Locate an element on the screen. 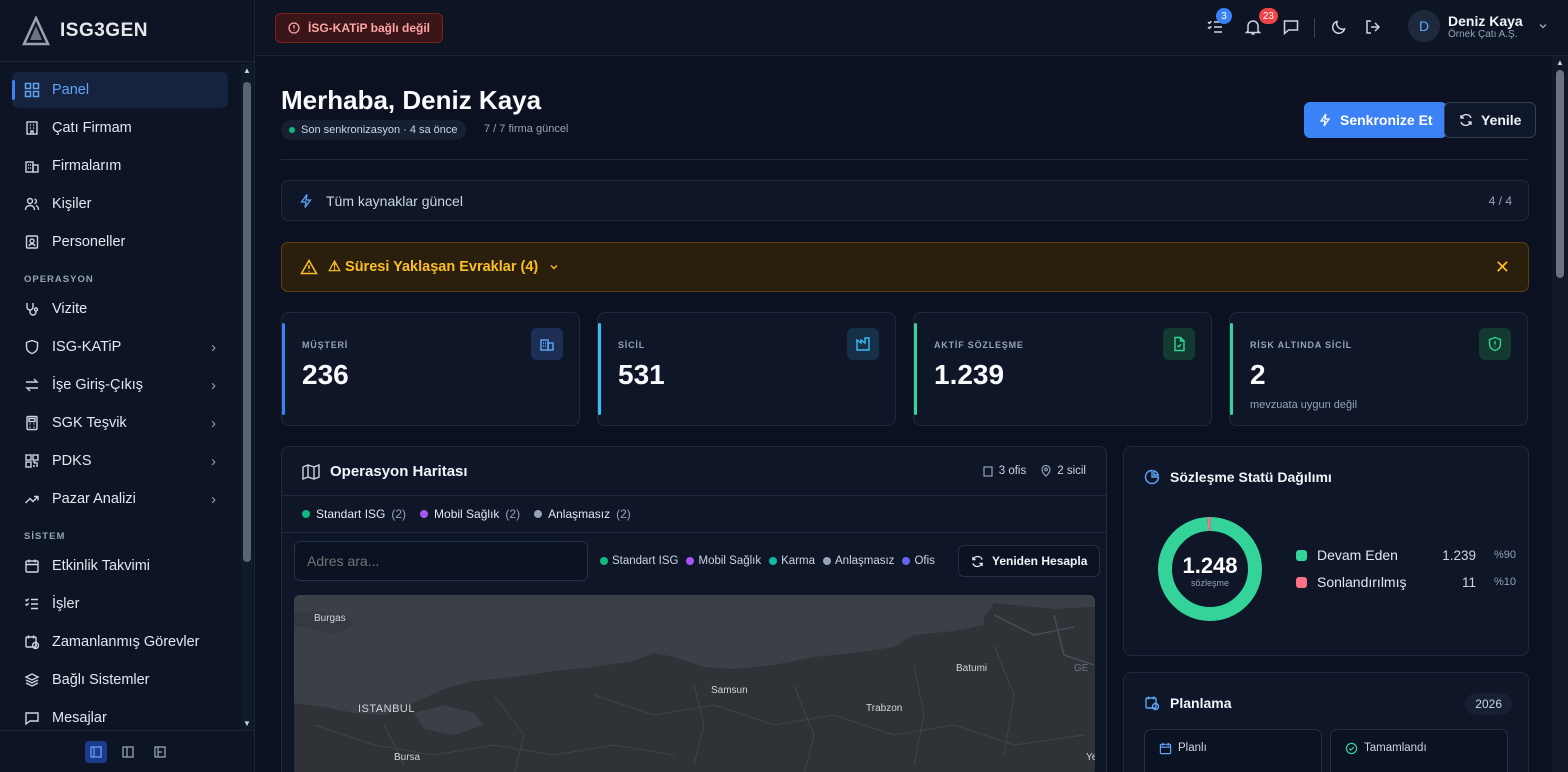 This screenshot has height=772, width=1568. kpi-value: 236 is located at coordinates (325, 374).